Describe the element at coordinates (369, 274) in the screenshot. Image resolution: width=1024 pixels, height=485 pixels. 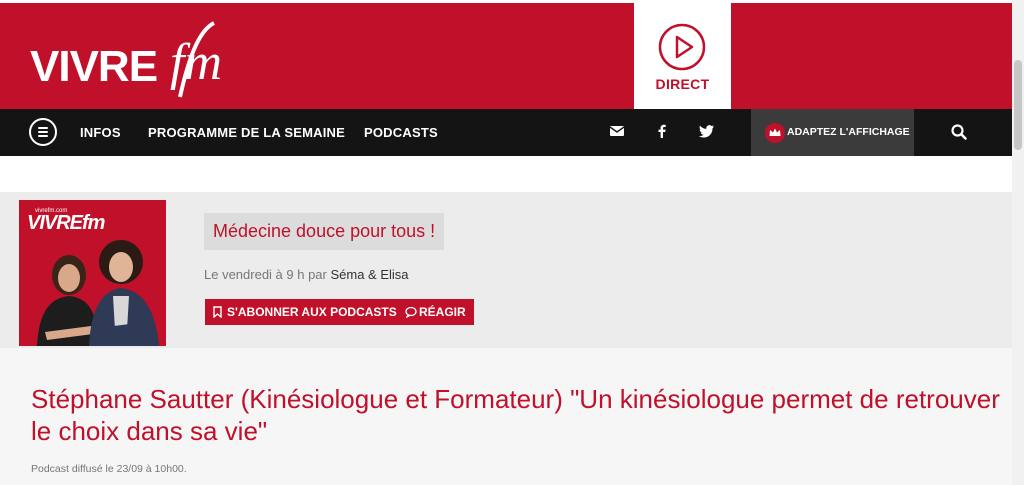
I see `show-hosts: Séma & Elisa` at that location.